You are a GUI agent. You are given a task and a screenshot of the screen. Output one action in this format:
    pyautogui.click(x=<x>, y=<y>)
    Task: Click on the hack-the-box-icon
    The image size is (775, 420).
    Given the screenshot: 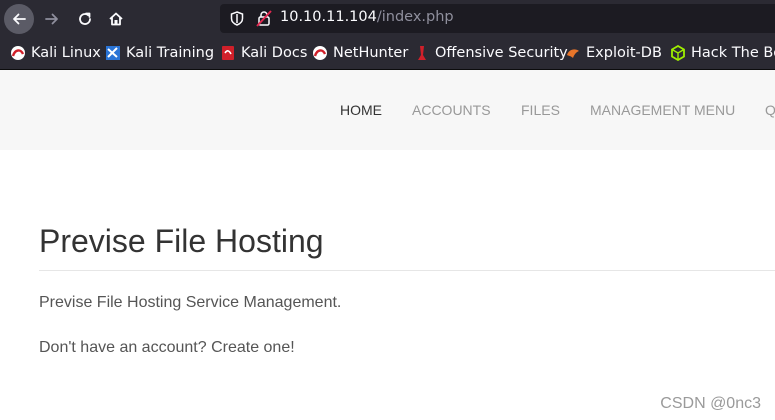 What is the action you would take?
    pyautogui.click(x=678, y=53)
    